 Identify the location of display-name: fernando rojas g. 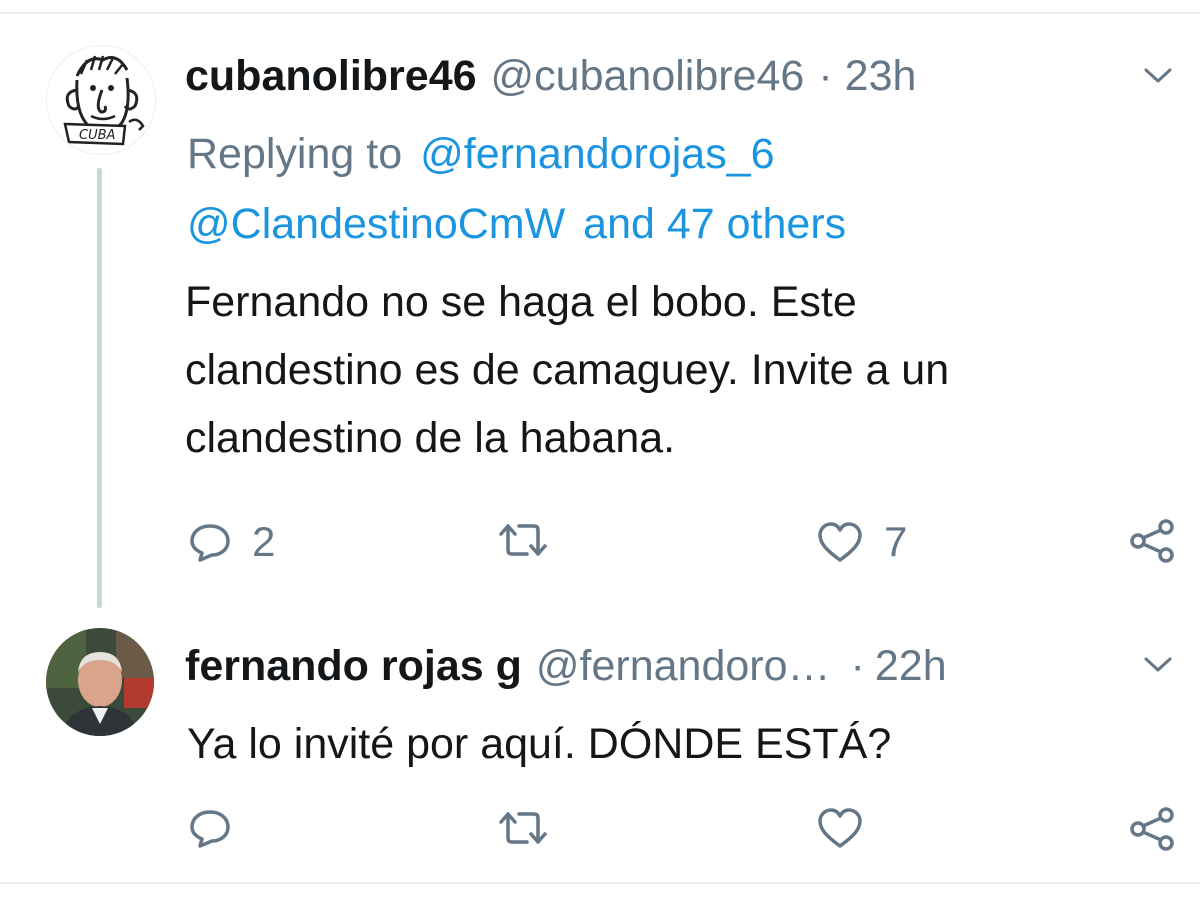
(353, 666).